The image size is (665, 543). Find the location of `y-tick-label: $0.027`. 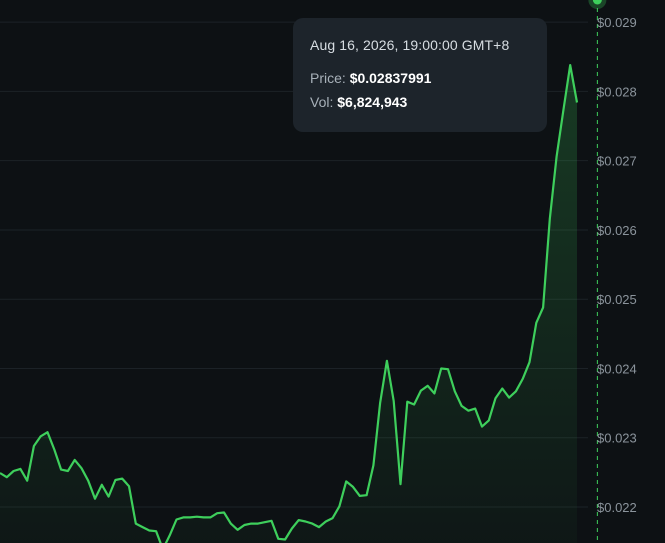

y-tick-label: $0.027 is located at coordinates (617, 161).